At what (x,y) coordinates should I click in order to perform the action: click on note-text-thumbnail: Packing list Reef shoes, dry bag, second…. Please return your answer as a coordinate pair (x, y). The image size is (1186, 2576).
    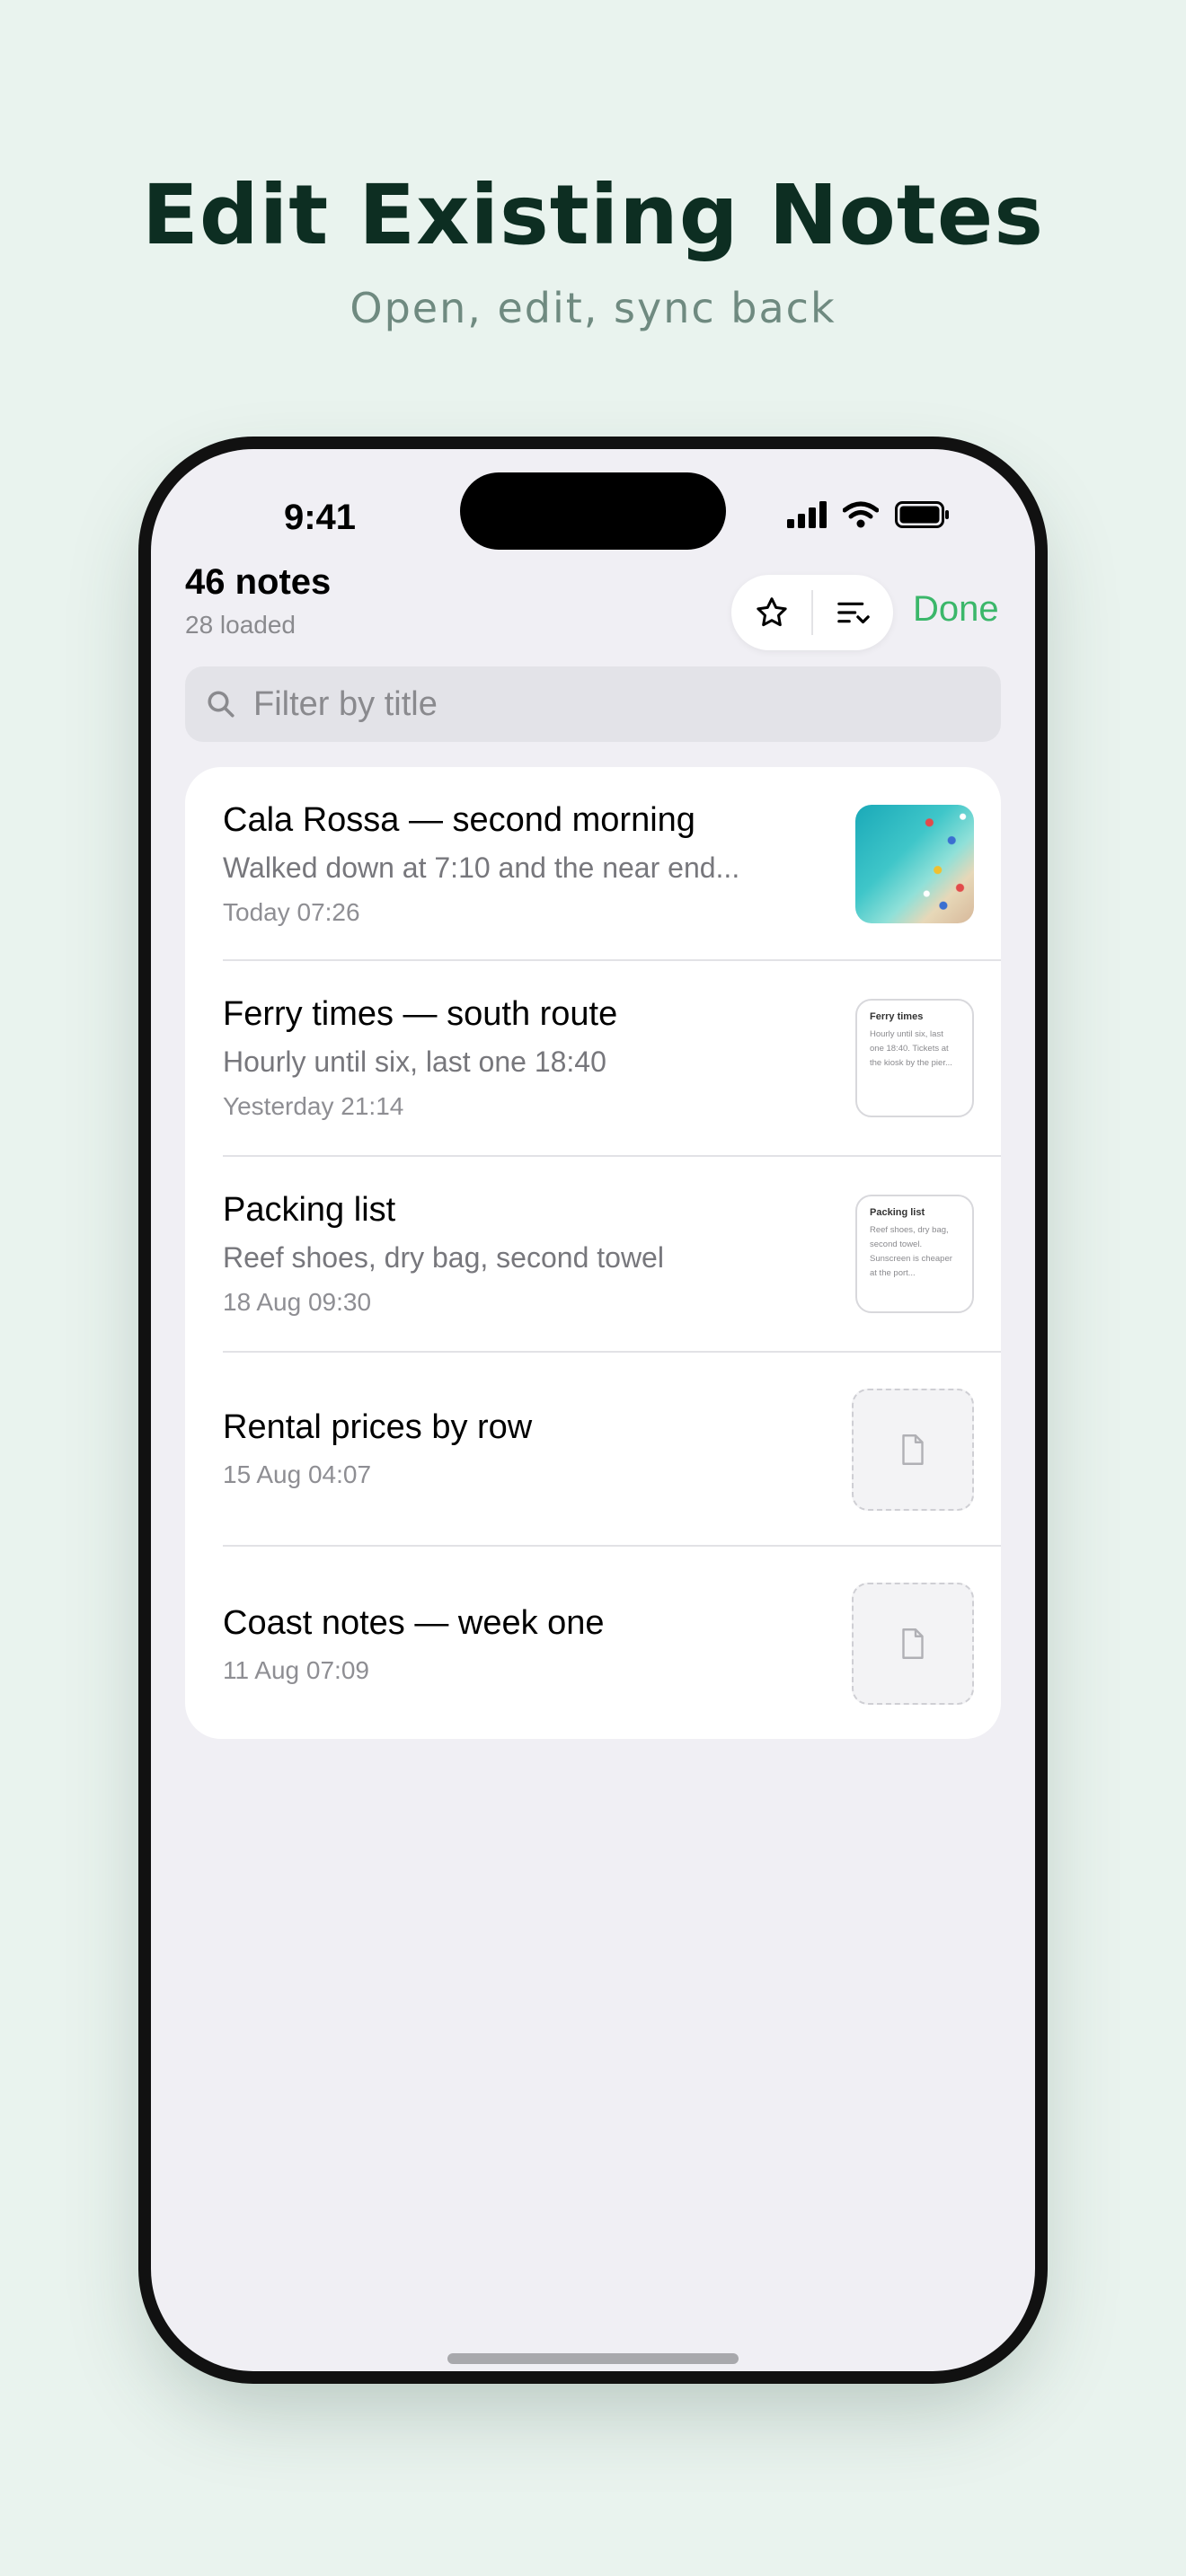
    Looking at the image, I should click on (914, 1254).